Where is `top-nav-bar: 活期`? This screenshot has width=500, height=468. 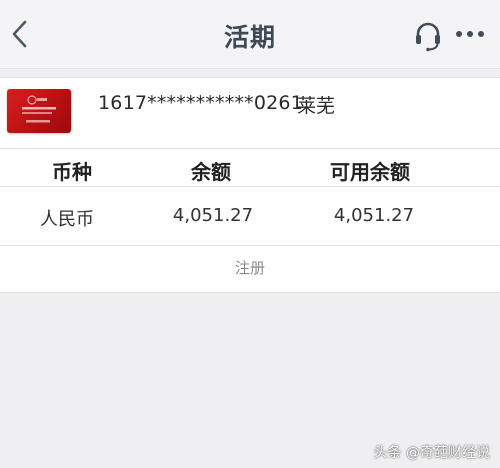 top-nav-bar: 活期 is located at coordinates (250, 34).